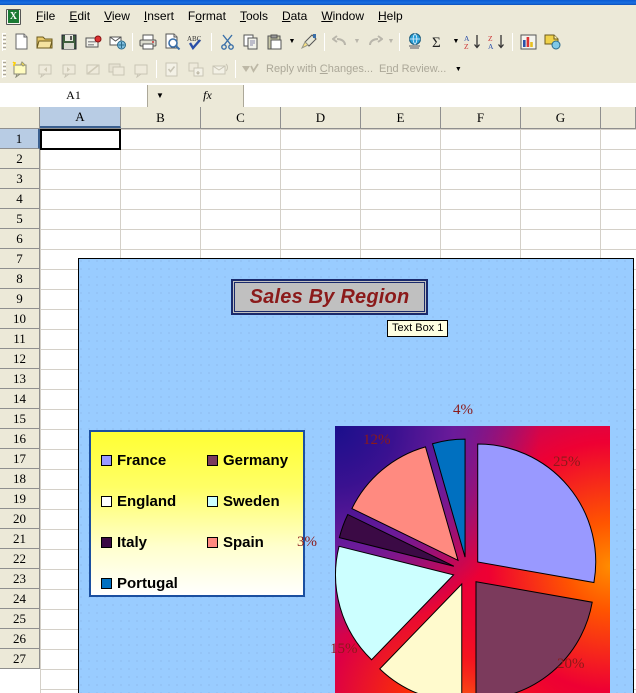 Image resolution: width=636 pixels, height=693 pixels. Describe the element at coordinates (440, 95) in the screenshot. I see `formula-input` at that location.